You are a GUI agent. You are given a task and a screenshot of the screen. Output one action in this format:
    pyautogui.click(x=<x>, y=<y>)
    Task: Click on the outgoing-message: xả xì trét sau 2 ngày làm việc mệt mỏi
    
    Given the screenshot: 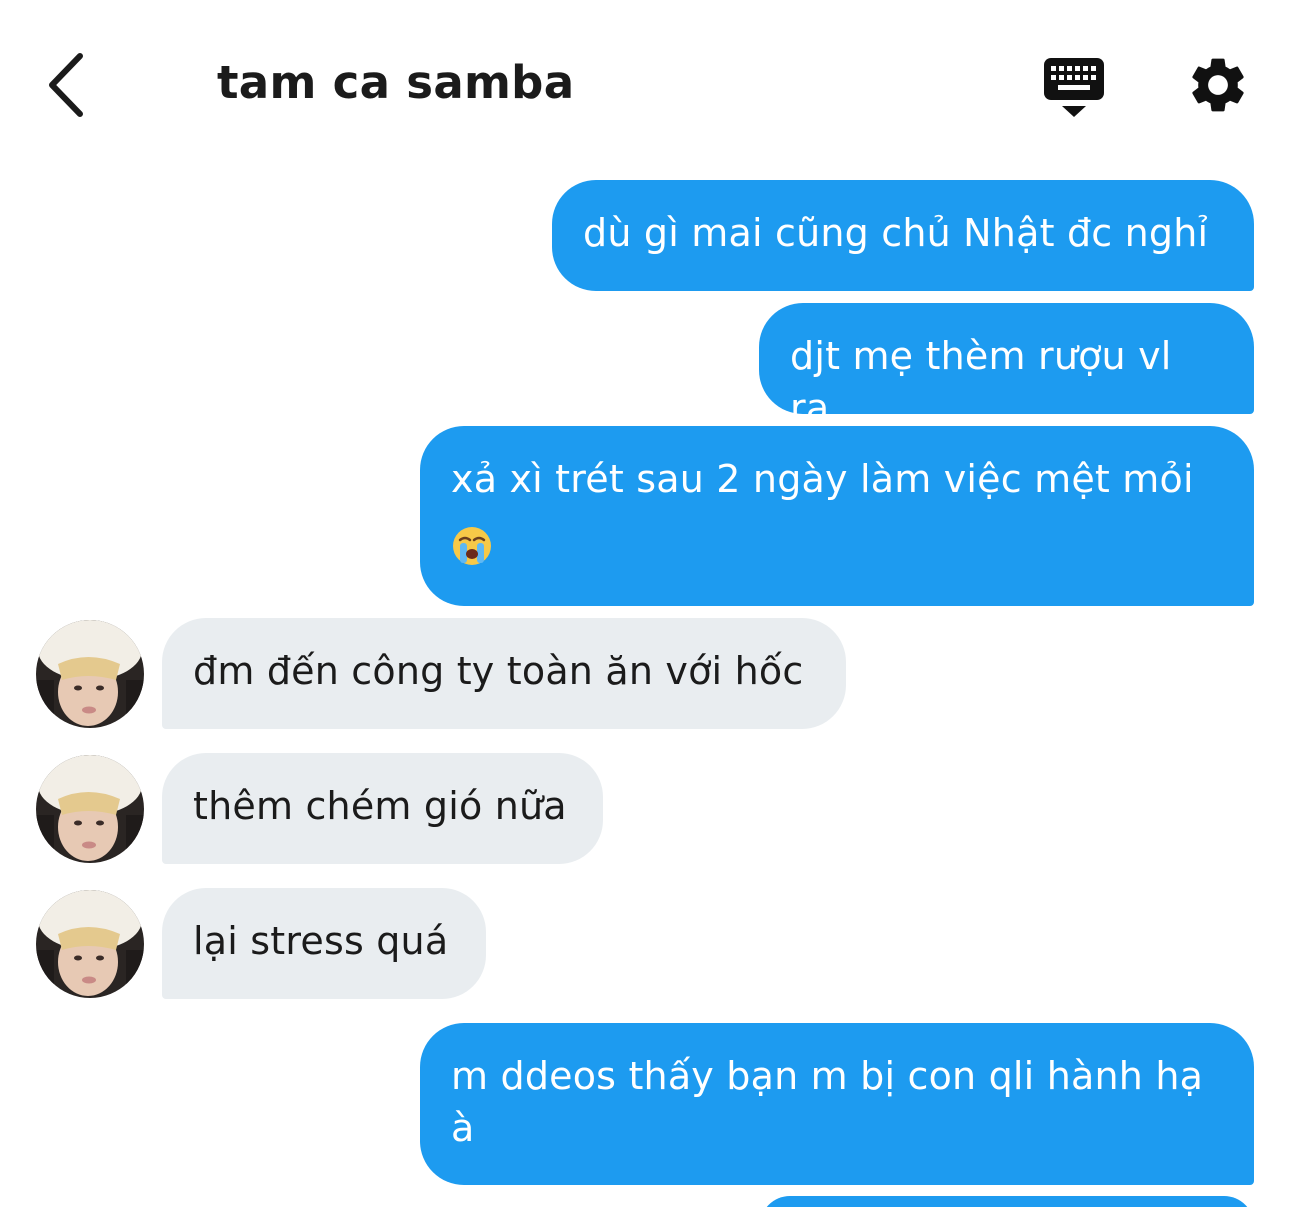 What is the action you would take?
    pyautogui.click(x=837, y=516)
    